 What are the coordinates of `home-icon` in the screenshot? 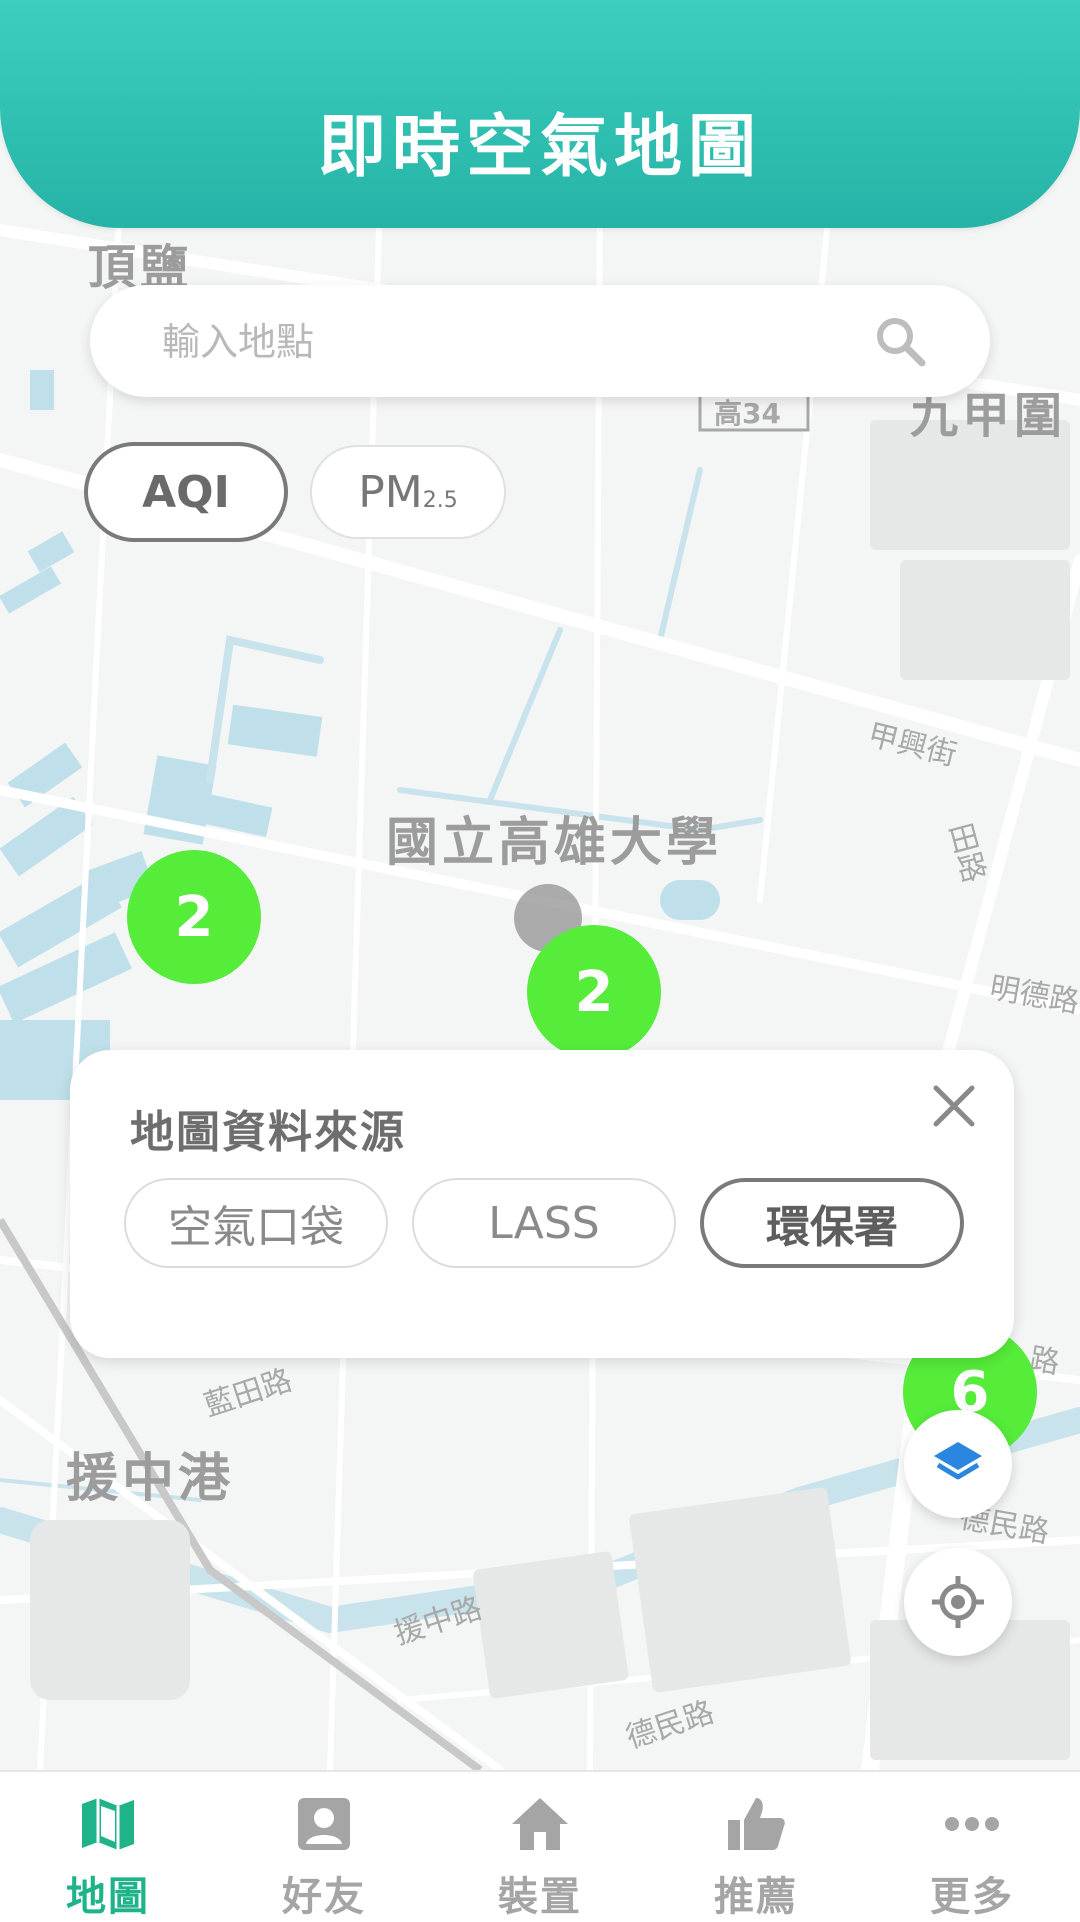 It's located at (540, 1824).